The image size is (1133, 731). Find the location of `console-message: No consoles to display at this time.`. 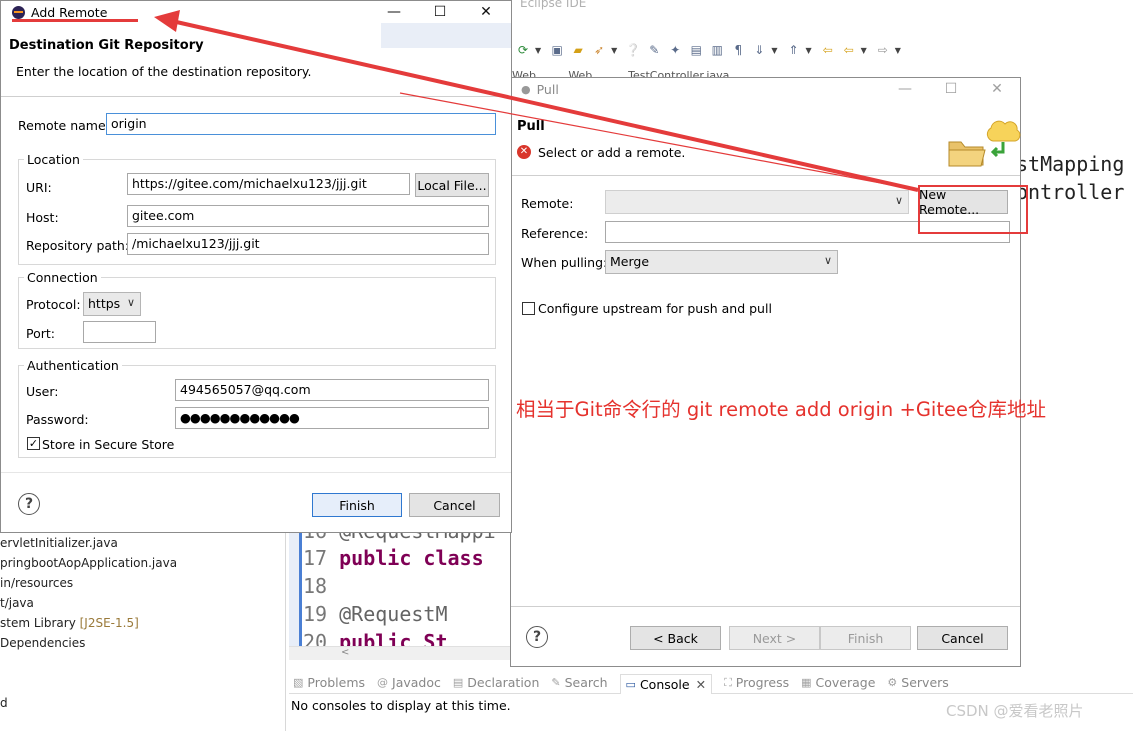

console-message: No consoles to display at this time. is located at coordinates (401, 705).